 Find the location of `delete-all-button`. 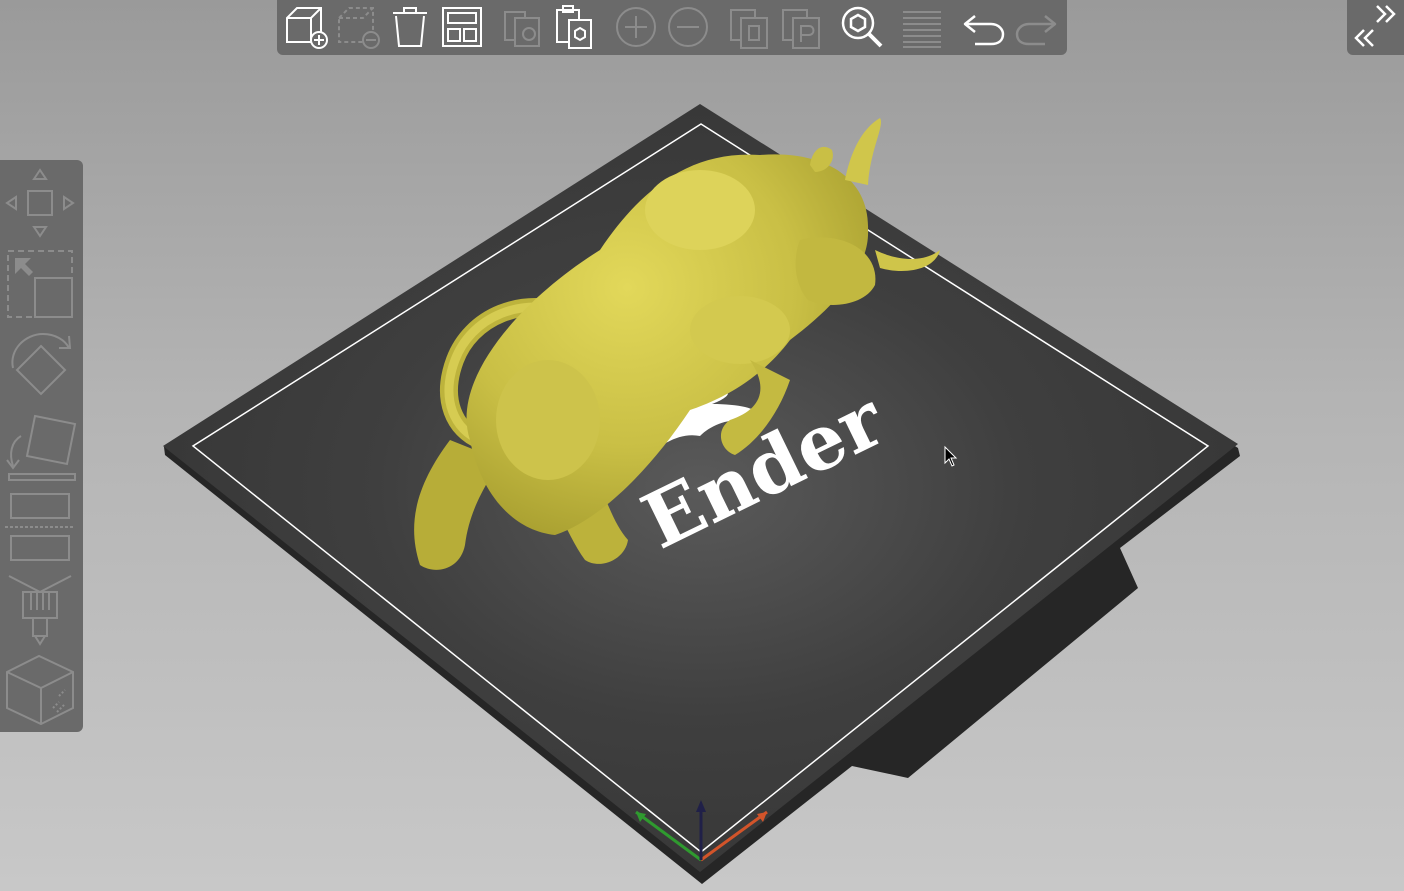

delete-all-button is located at coordinates (410, 27).